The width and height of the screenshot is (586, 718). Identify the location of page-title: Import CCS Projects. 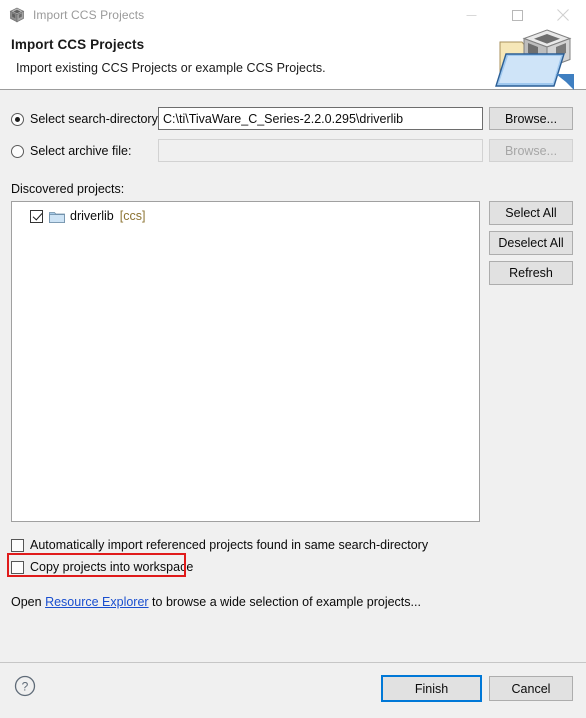
(78, 44).